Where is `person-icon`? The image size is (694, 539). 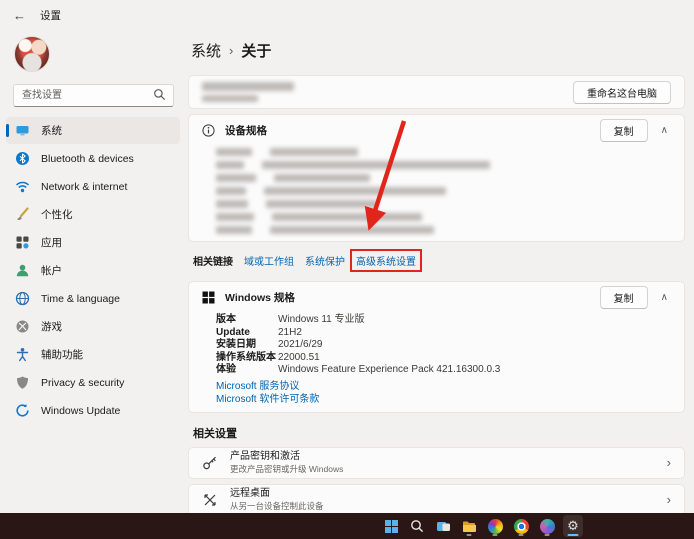 person-icon is located at coordinates (22, 270).